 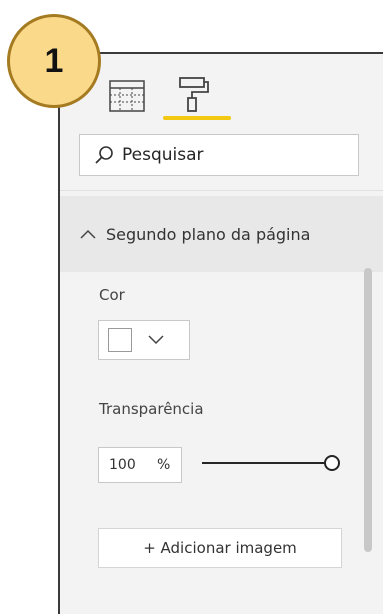 I want to click on paint-roller-icon, so click(x=194, y=94).